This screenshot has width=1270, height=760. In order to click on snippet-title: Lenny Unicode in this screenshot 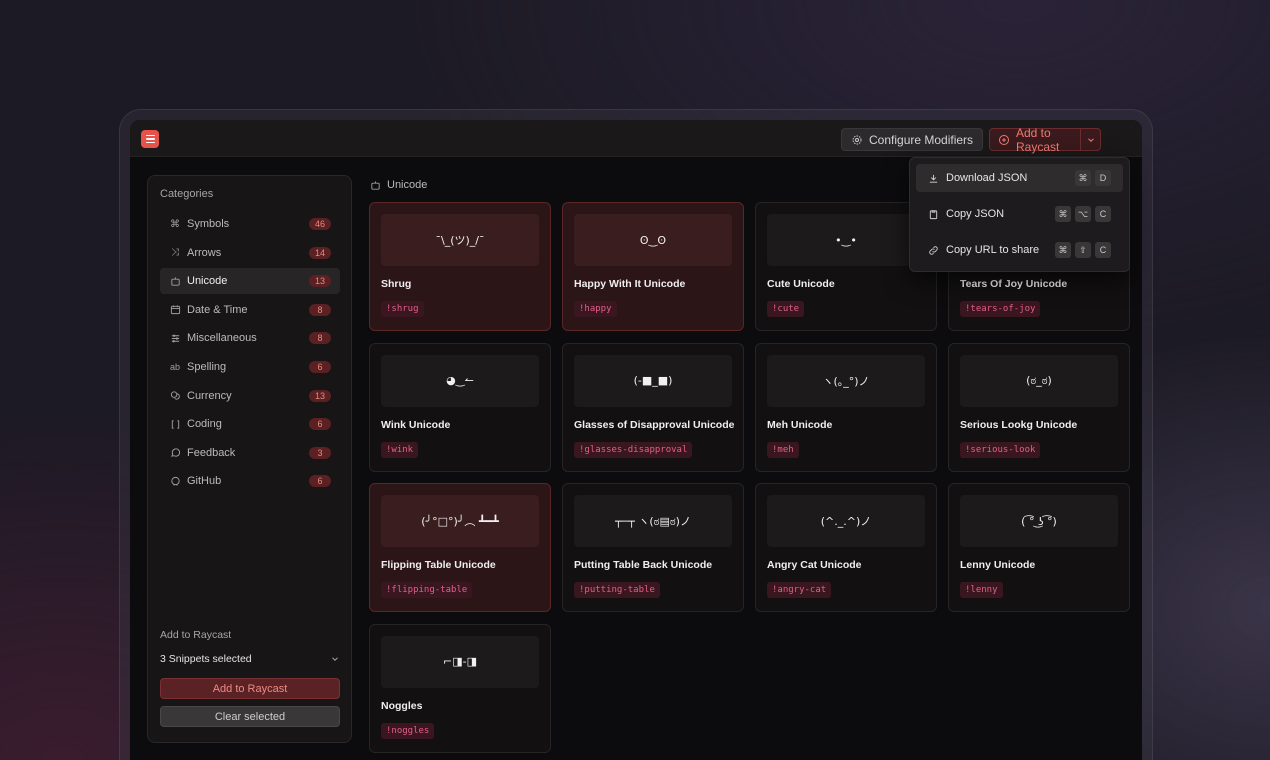, I will do `click(998, 565)`.